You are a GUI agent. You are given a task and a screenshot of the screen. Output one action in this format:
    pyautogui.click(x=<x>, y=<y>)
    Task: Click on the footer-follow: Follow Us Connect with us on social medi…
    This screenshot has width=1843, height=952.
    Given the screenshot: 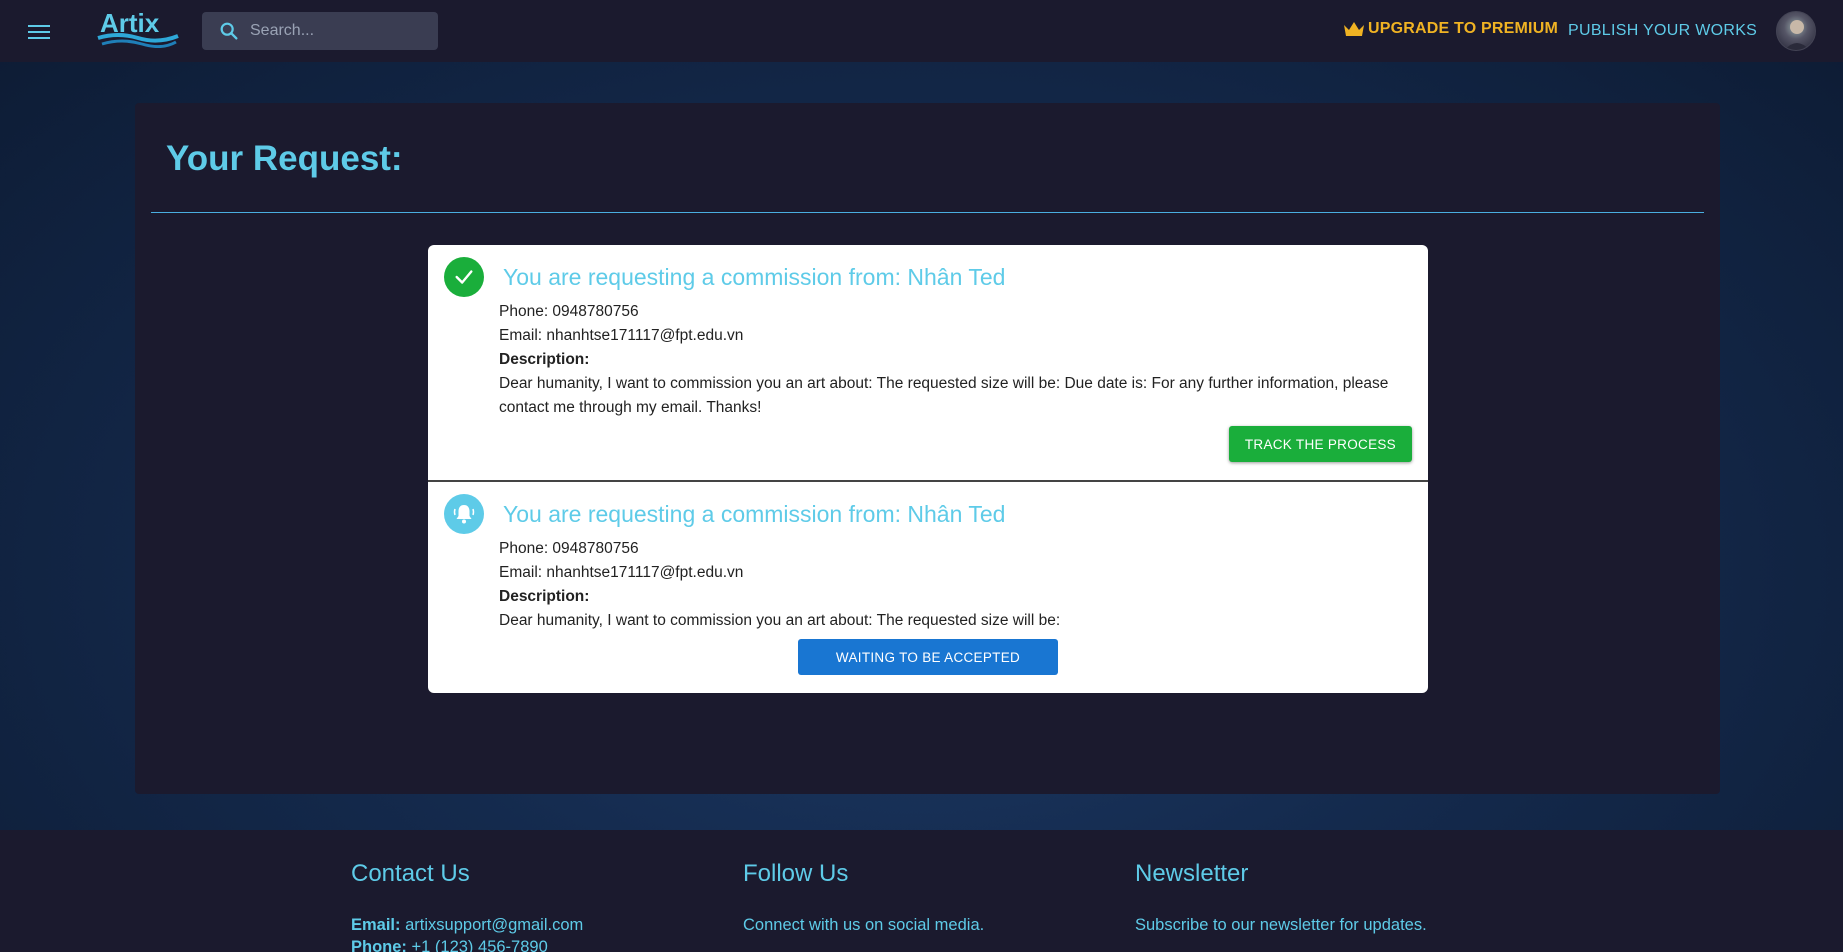 What is the action you would take?
    pyautogui.click(x=863, y=898)
    